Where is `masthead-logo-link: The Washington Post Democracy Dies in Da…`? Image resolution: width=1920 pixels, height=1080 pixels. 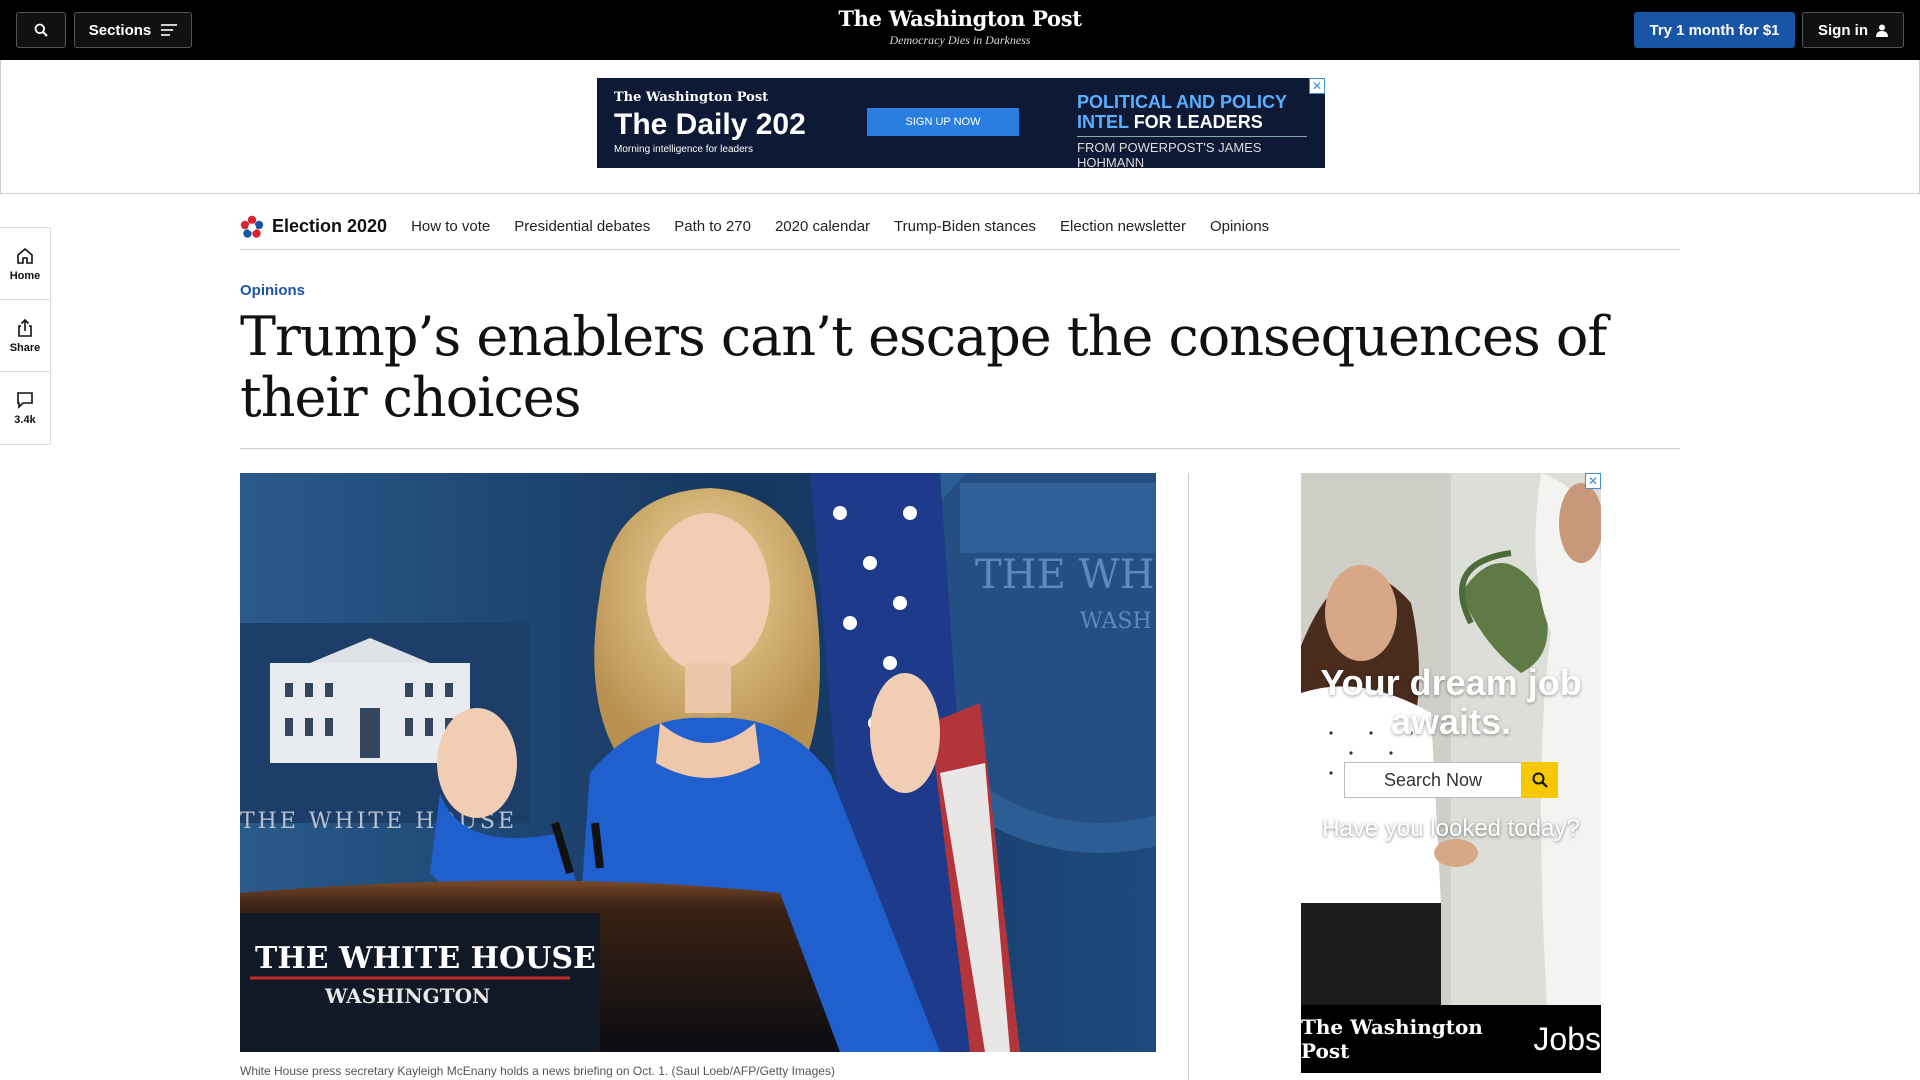
masthead-logo-link: The Washington Post Democracy Dies in Da… is located at coordinates (960, 27).